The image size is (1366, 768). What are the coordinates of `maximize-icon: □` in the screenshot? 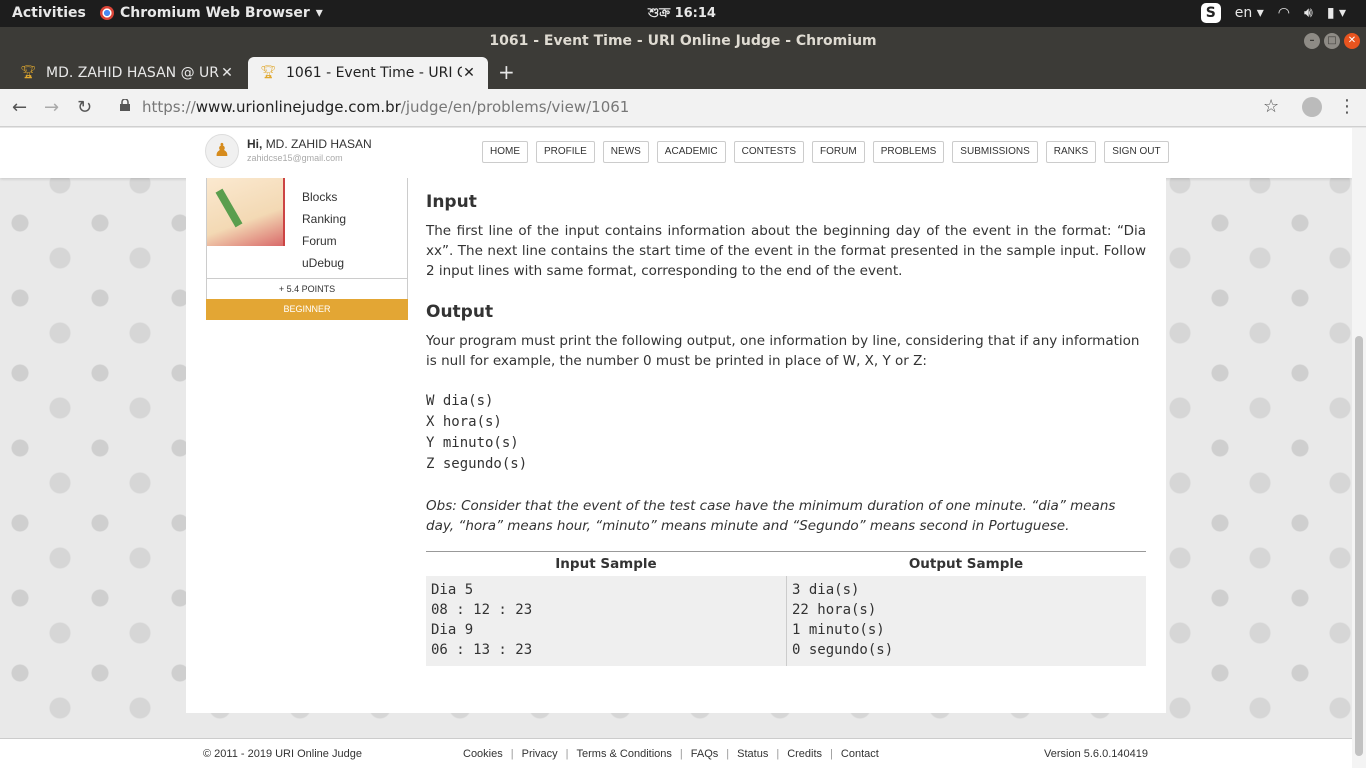 It's located at (1332, 41).